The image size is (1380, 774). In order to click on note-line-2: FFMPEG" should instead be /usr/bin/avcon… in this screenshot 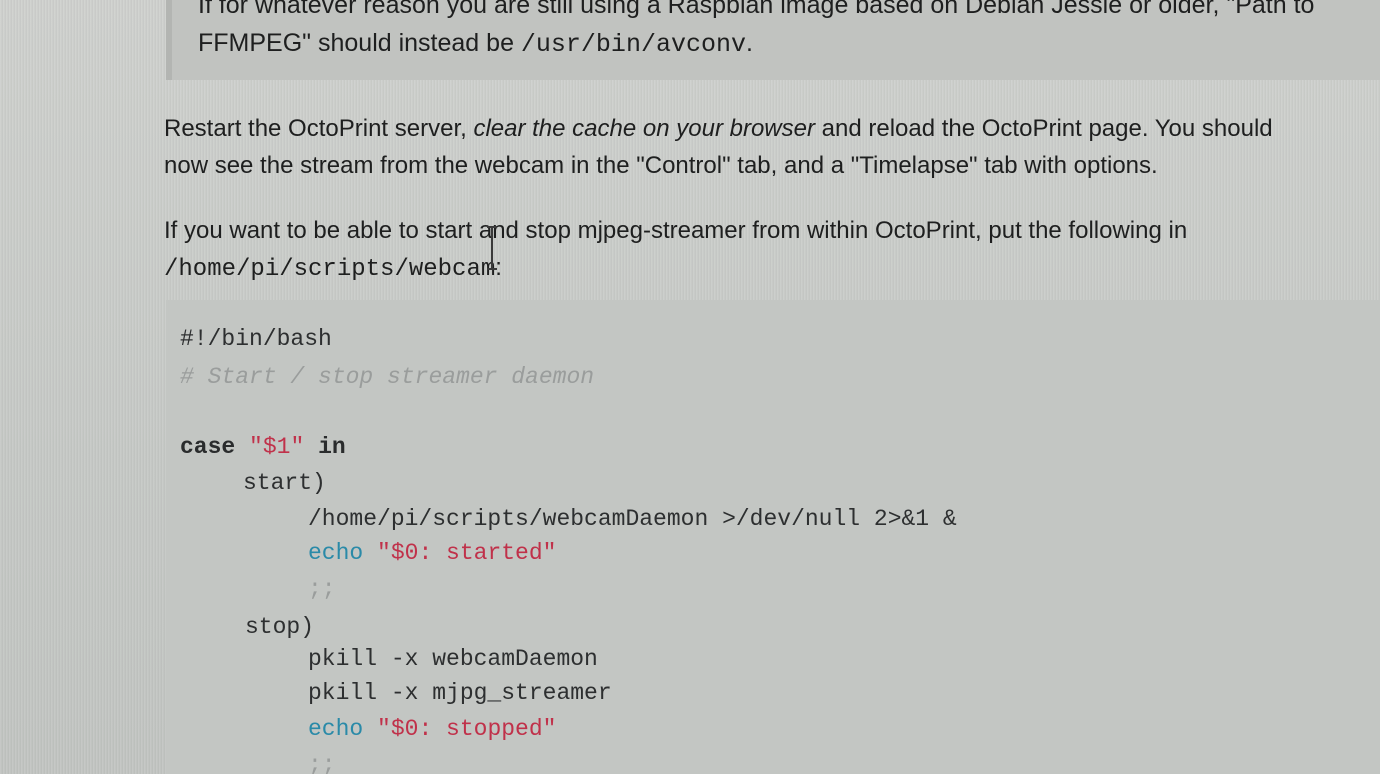, I will do `click(788, 44)`.